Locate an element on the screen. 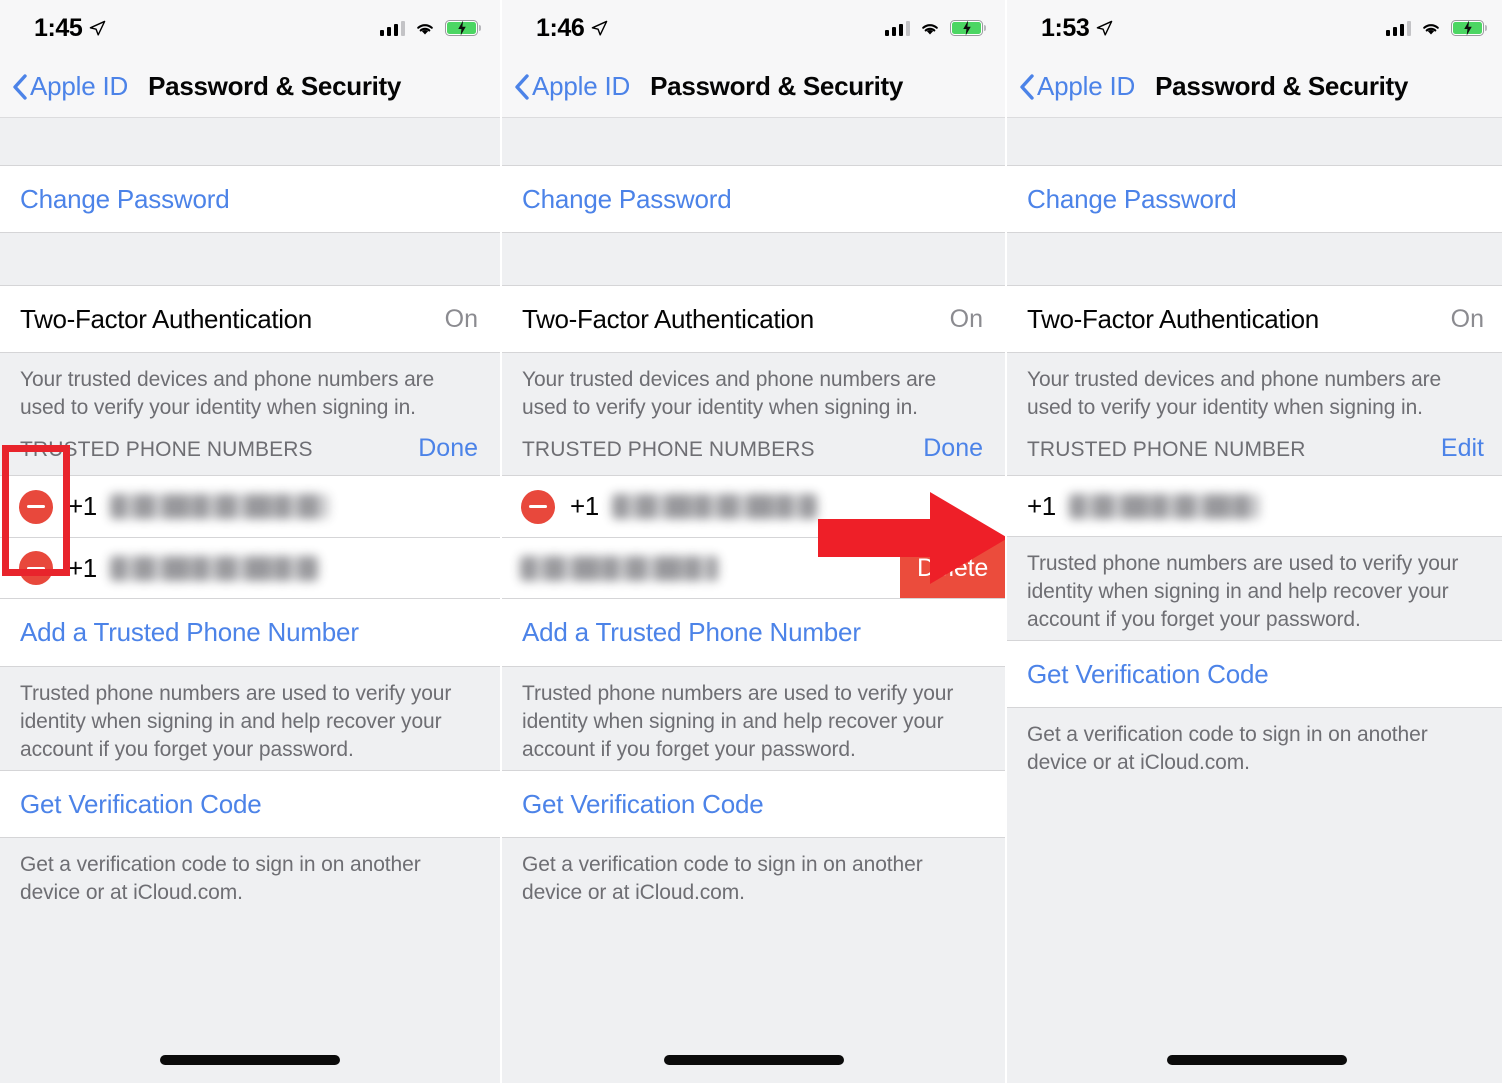 The height and width of the screenshot is (1083, 1502). status-bar-left: 1:53 is located at coordinates (1077, 27).